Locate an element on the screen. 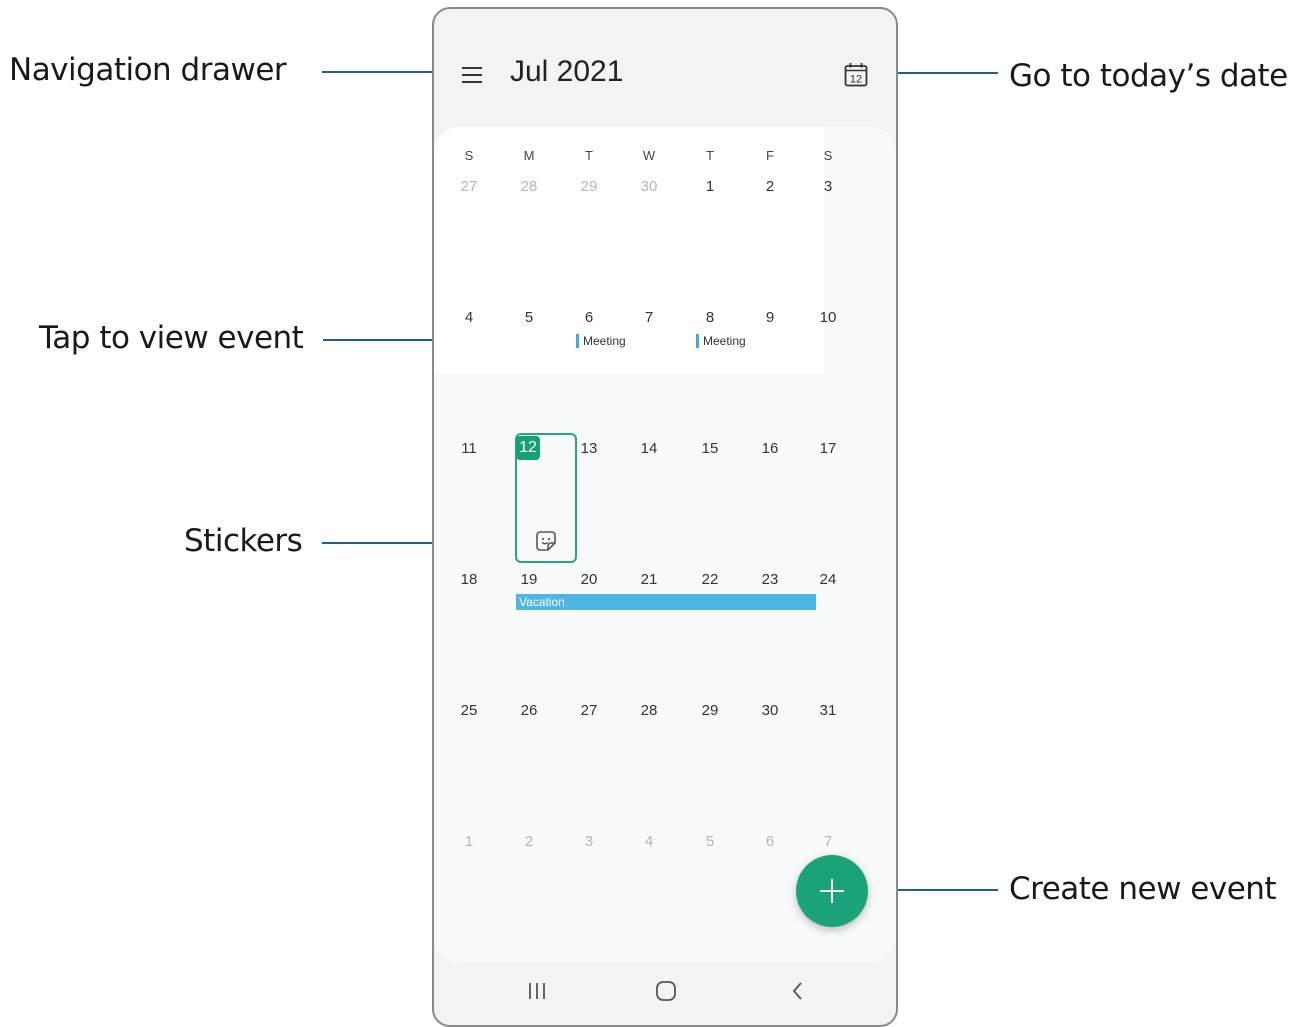 The height and width of the screenshot is (1027, 1312). day-cell: 11 is located at coordinates (469, 448).